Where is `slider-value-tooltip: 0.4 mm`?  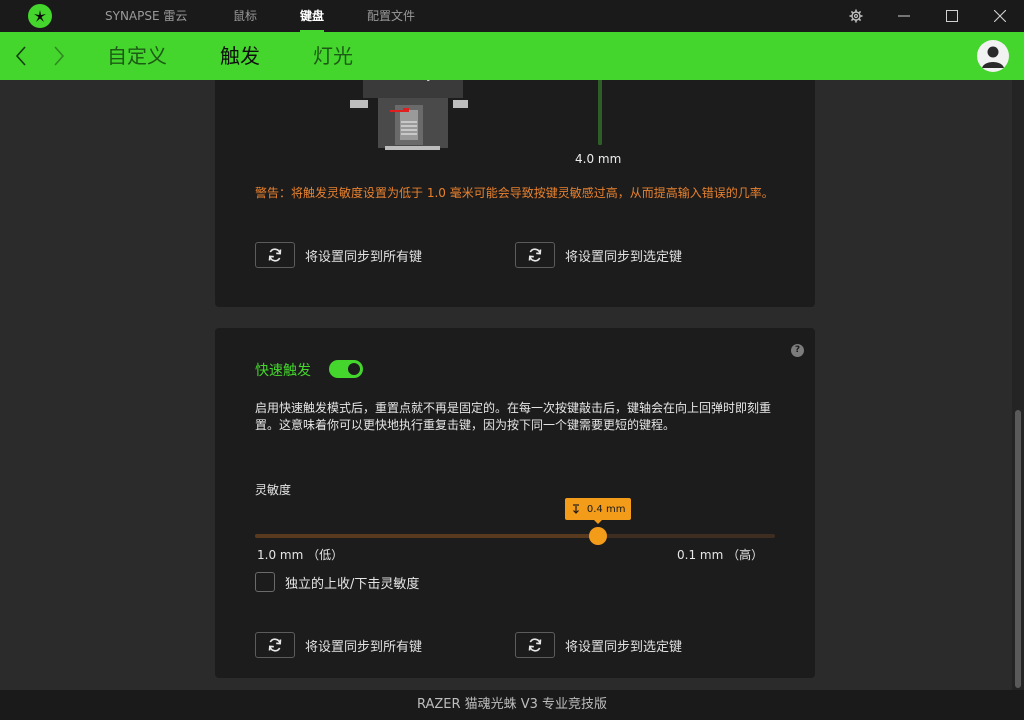 slider-value-tooltip: 0.4 mm is located at coordinates (598, 511).